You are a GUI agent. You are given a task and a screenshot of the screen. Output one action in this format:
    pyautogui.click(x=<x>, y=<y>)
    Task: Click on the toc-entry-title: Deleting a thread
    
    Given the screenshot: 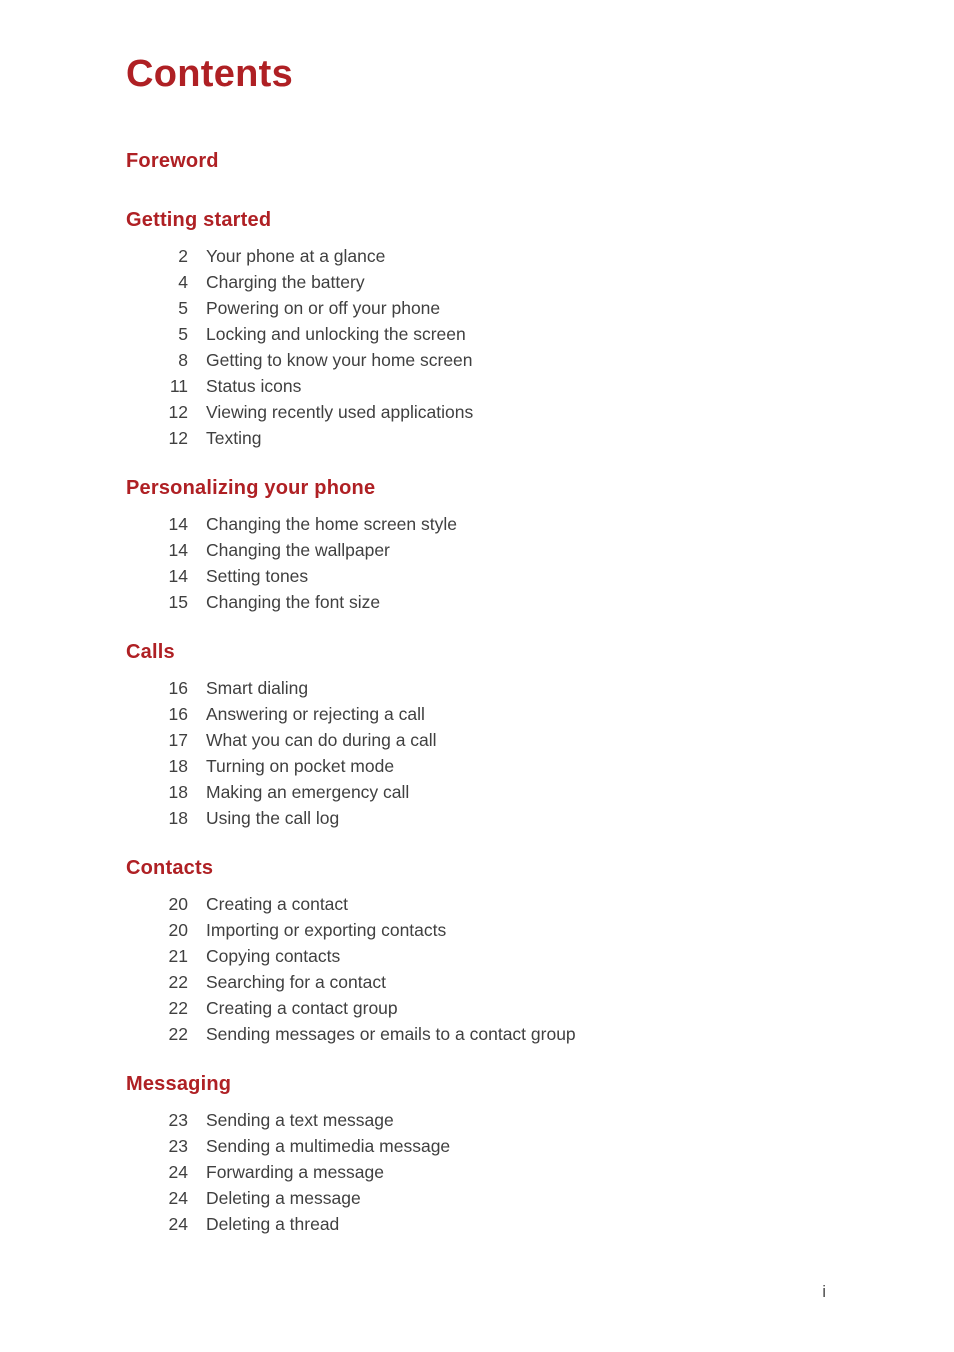 What is the action you would take?
    pyautogui.click(x=273, y=1224)
    